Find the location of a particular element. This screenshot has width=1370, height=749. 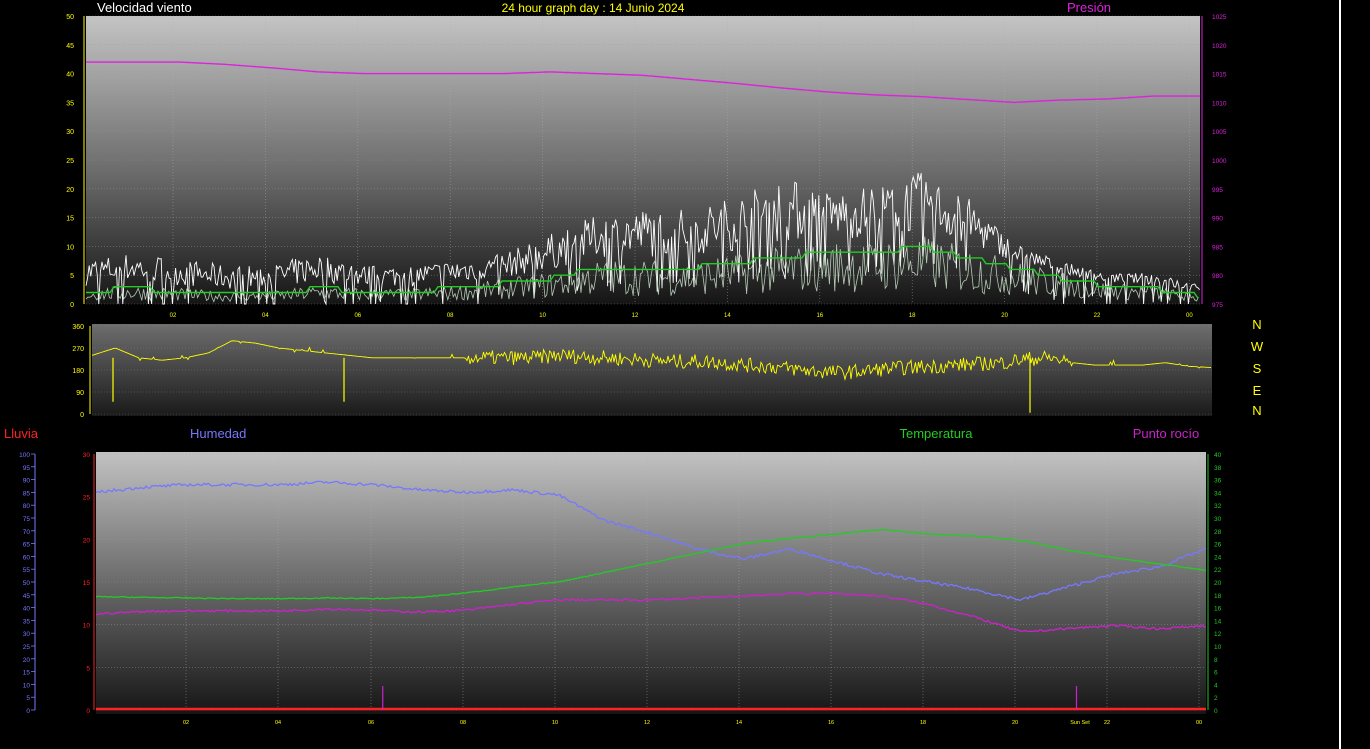

environment-x-tick-label: 04 is located at coordinates (278, 723).